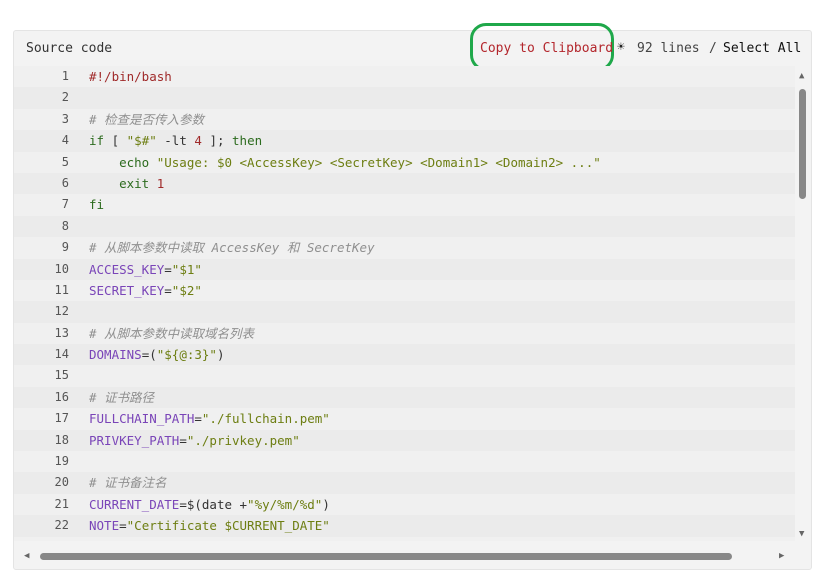 This screenshot has width=832, height=582. Describe the element at coordinates (65, 182) in the screenshot. I see `line-number: 6` at that location.